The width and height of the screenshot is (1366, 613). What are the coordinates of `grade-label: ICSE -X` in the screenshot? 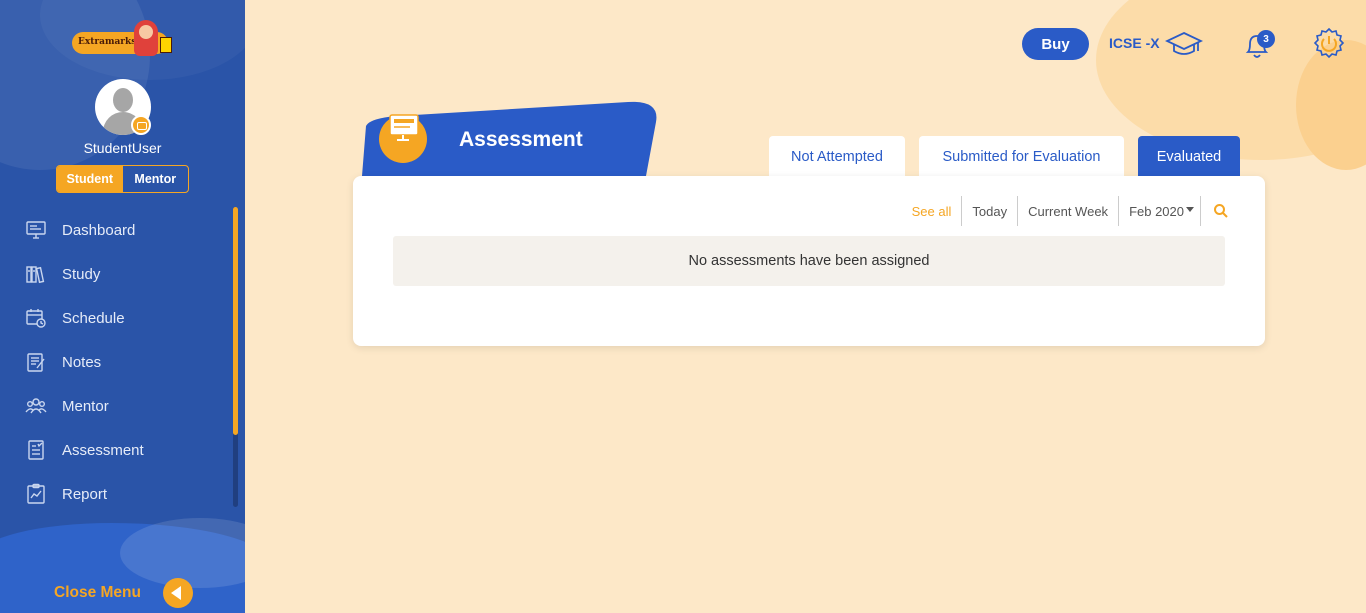 It's located at (1134, 43).